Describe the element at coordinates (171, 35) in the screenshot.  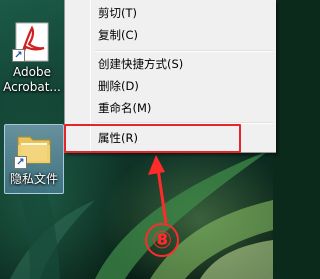
I see `menu-item-copy: 复制(C)` at that location.